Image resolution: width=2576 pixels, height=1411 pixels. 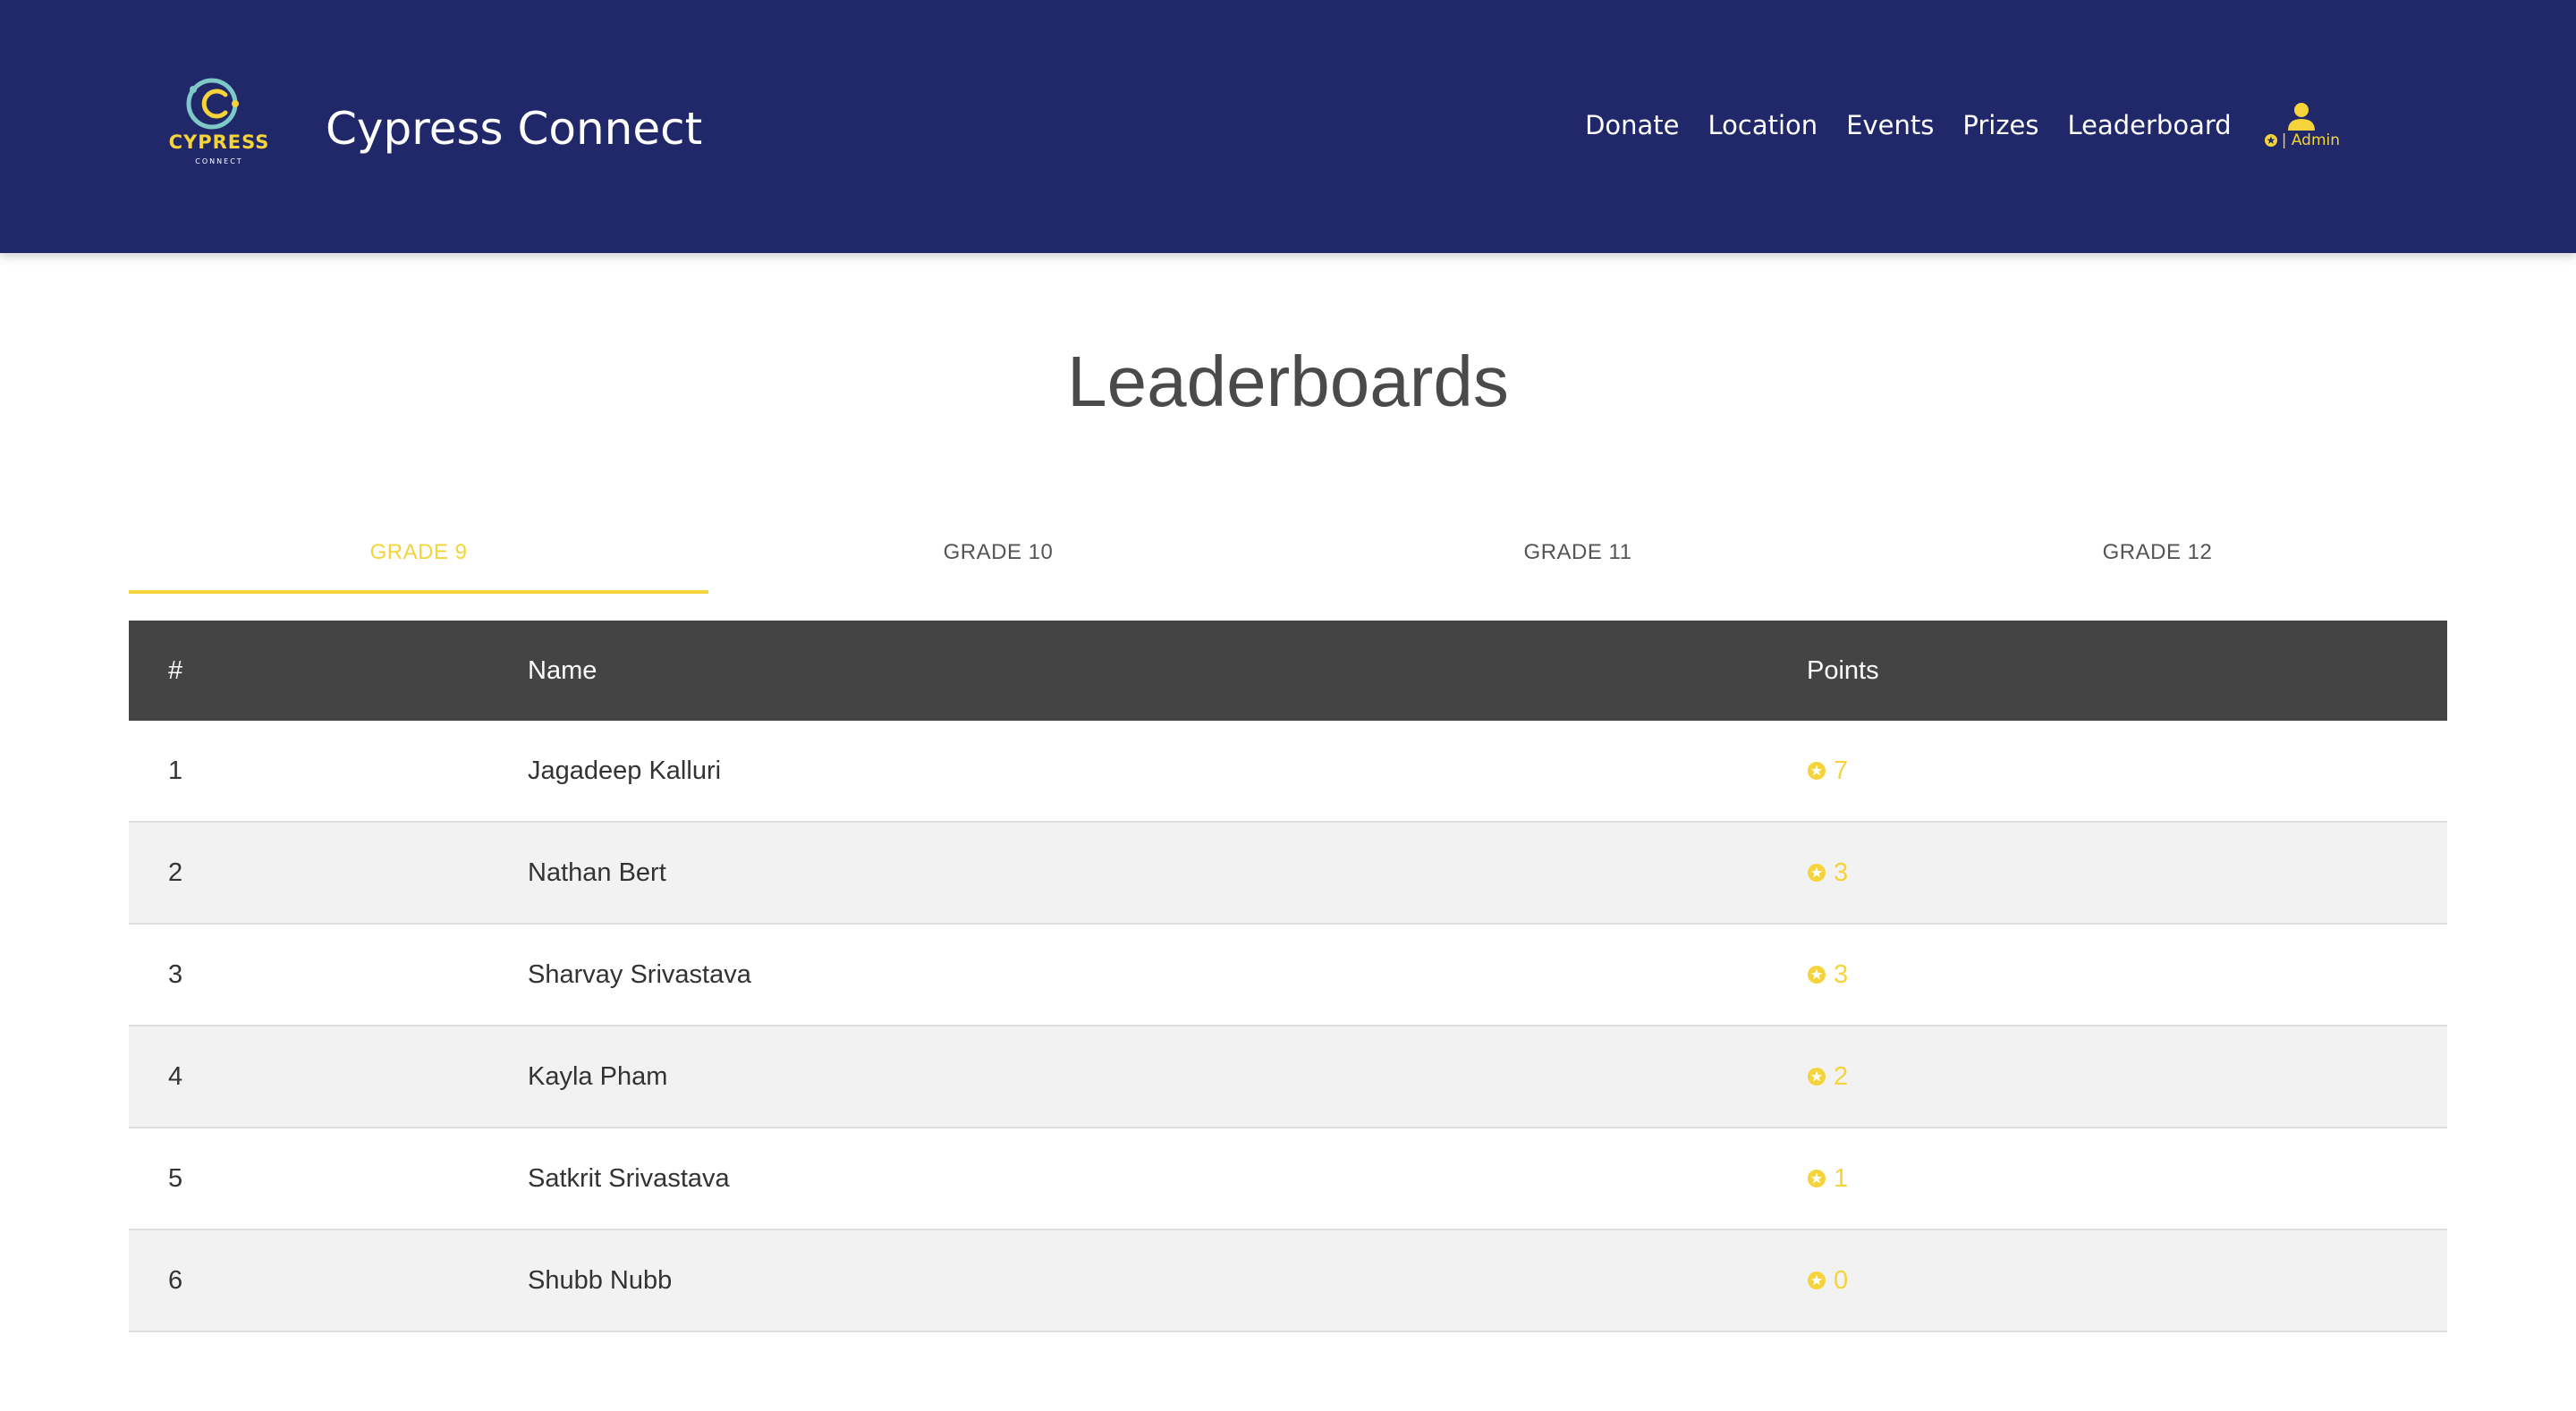 I want to click on account-label-row: | Admin, so click(x=2302, y=140).